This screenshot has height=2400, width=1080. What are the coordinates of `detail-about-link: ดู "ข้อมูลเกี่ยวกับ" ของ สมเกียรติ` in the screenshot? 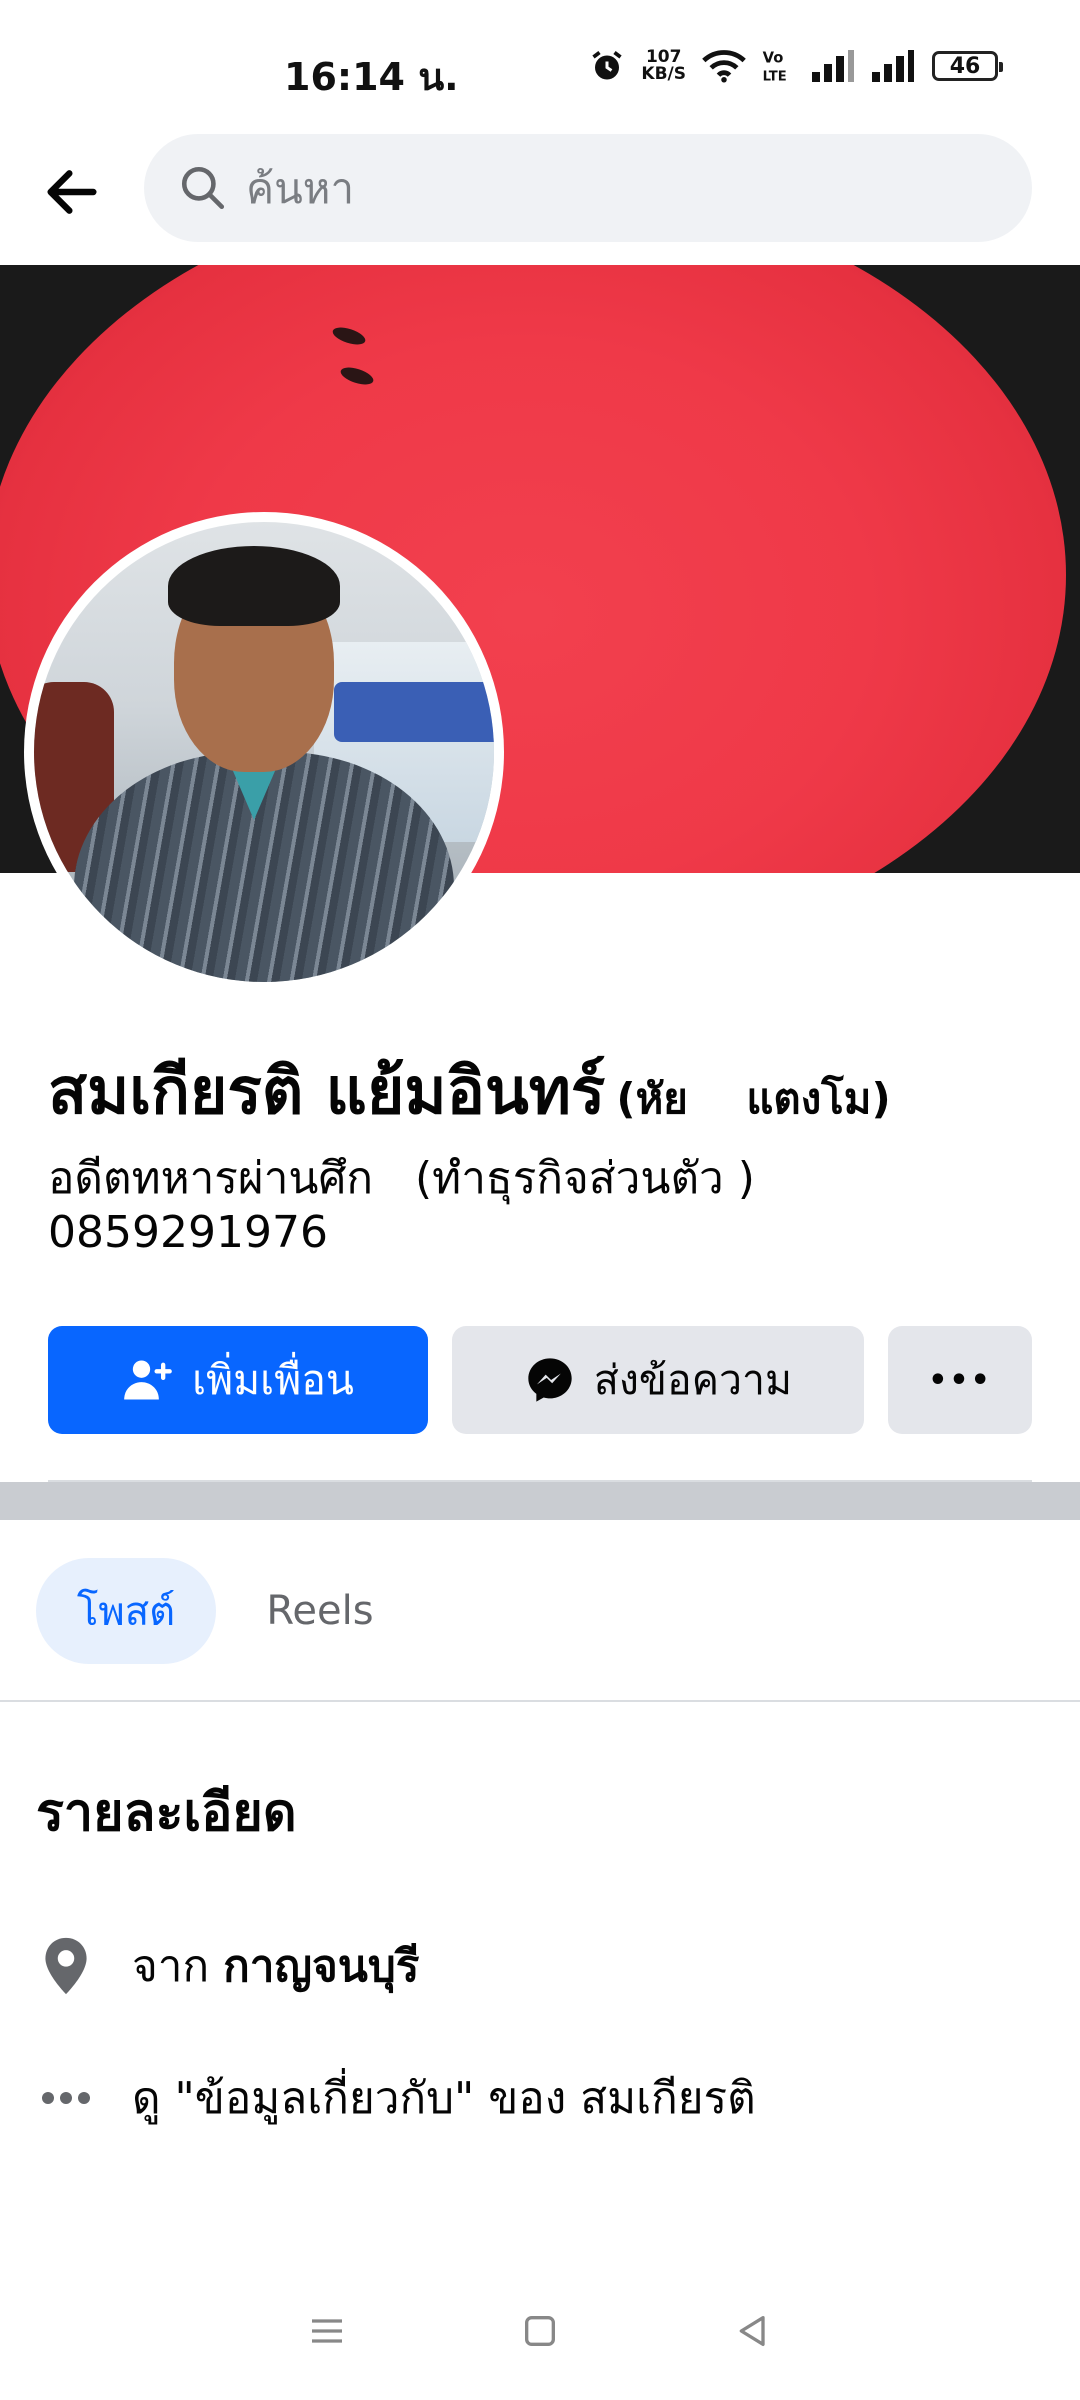 It's located at (444, 2098).